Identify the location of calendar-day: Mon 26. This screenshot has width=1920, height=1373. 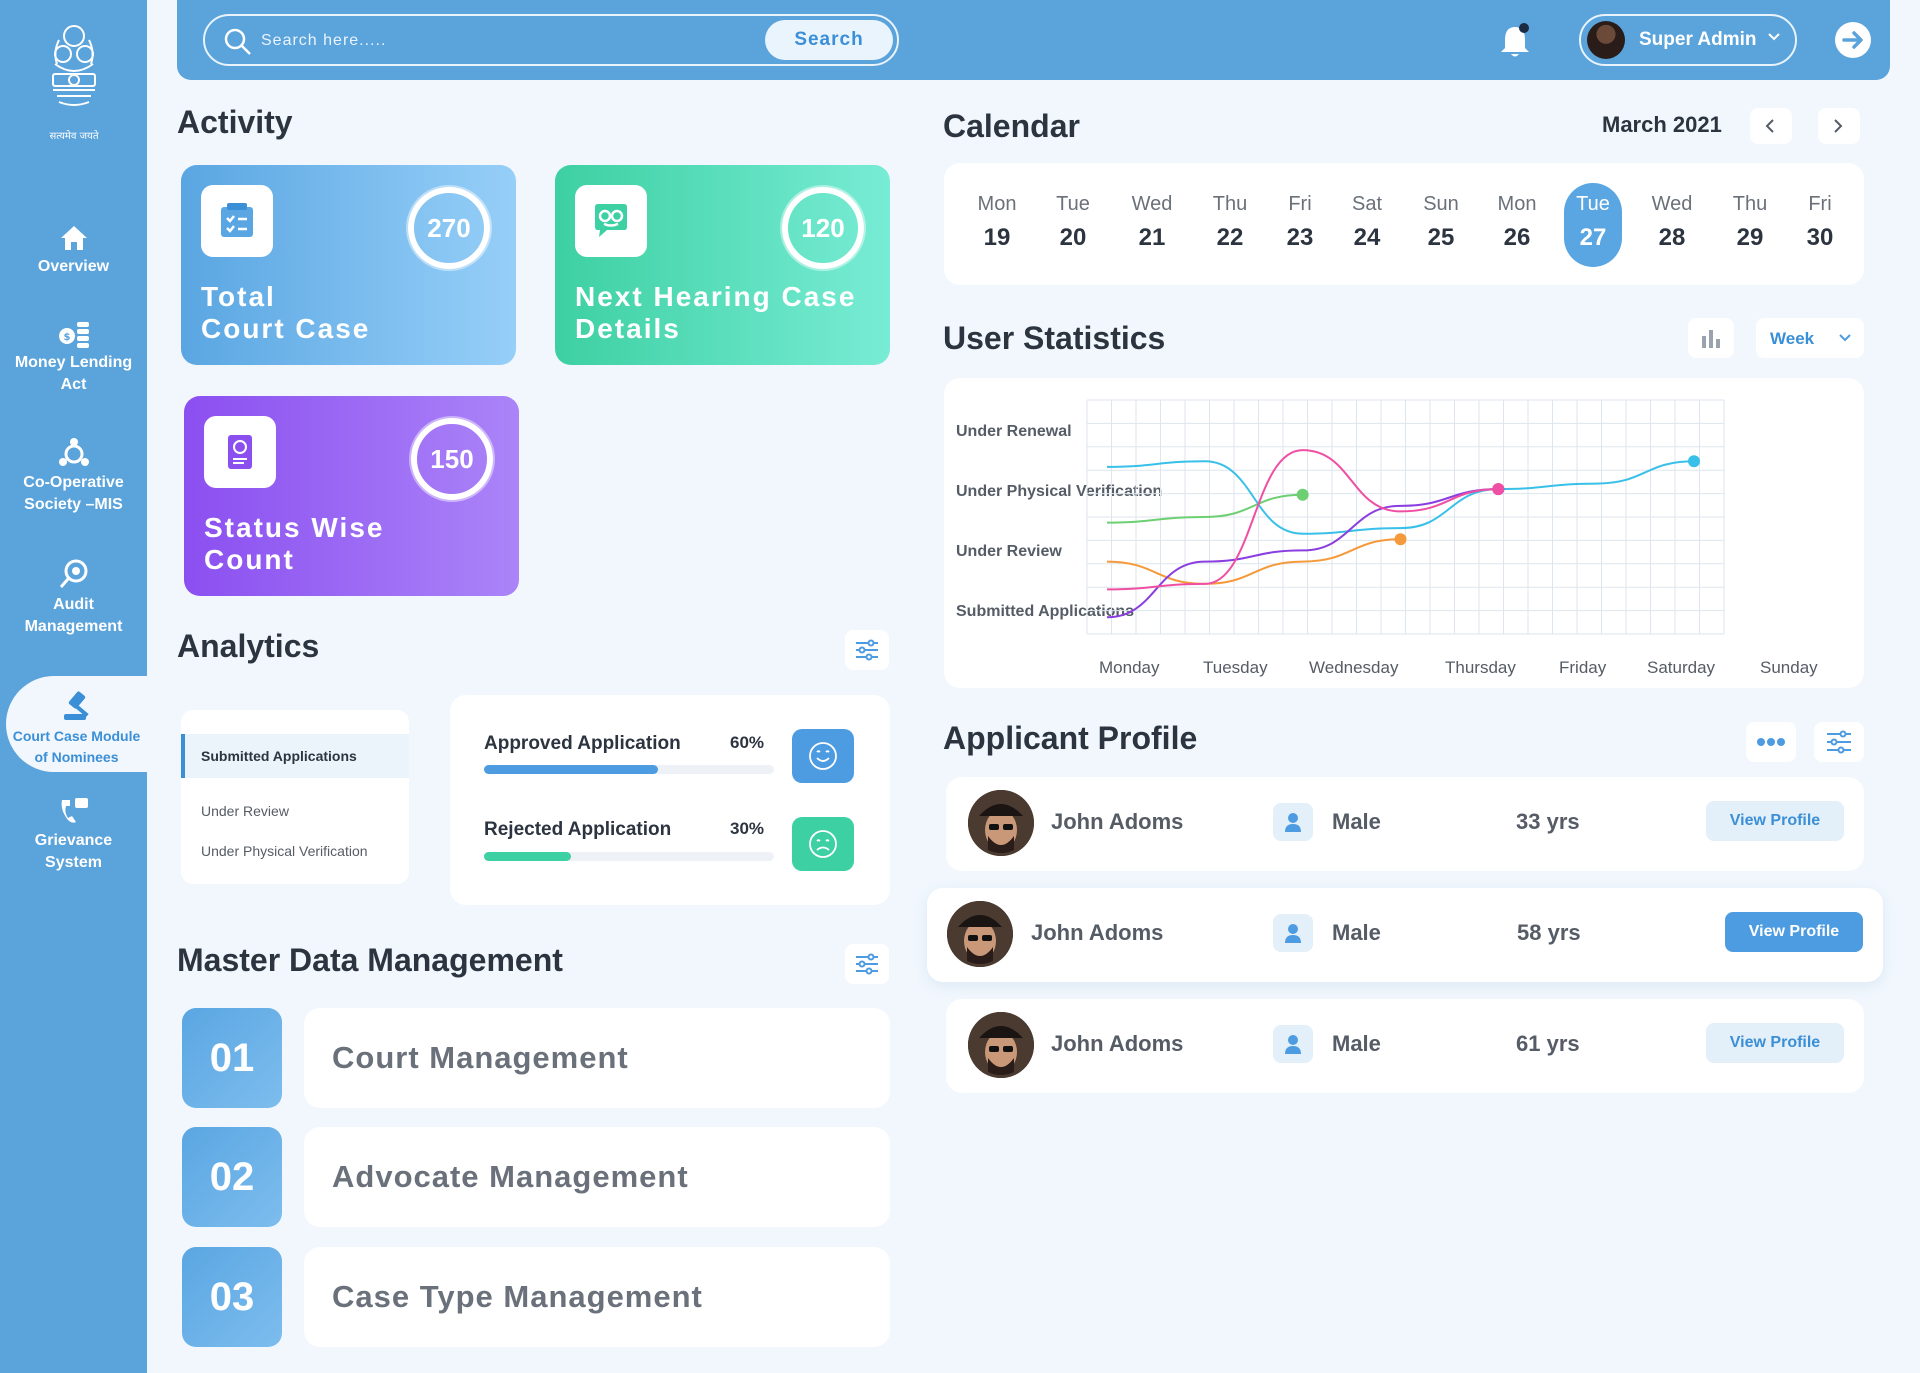
(1517, 225).